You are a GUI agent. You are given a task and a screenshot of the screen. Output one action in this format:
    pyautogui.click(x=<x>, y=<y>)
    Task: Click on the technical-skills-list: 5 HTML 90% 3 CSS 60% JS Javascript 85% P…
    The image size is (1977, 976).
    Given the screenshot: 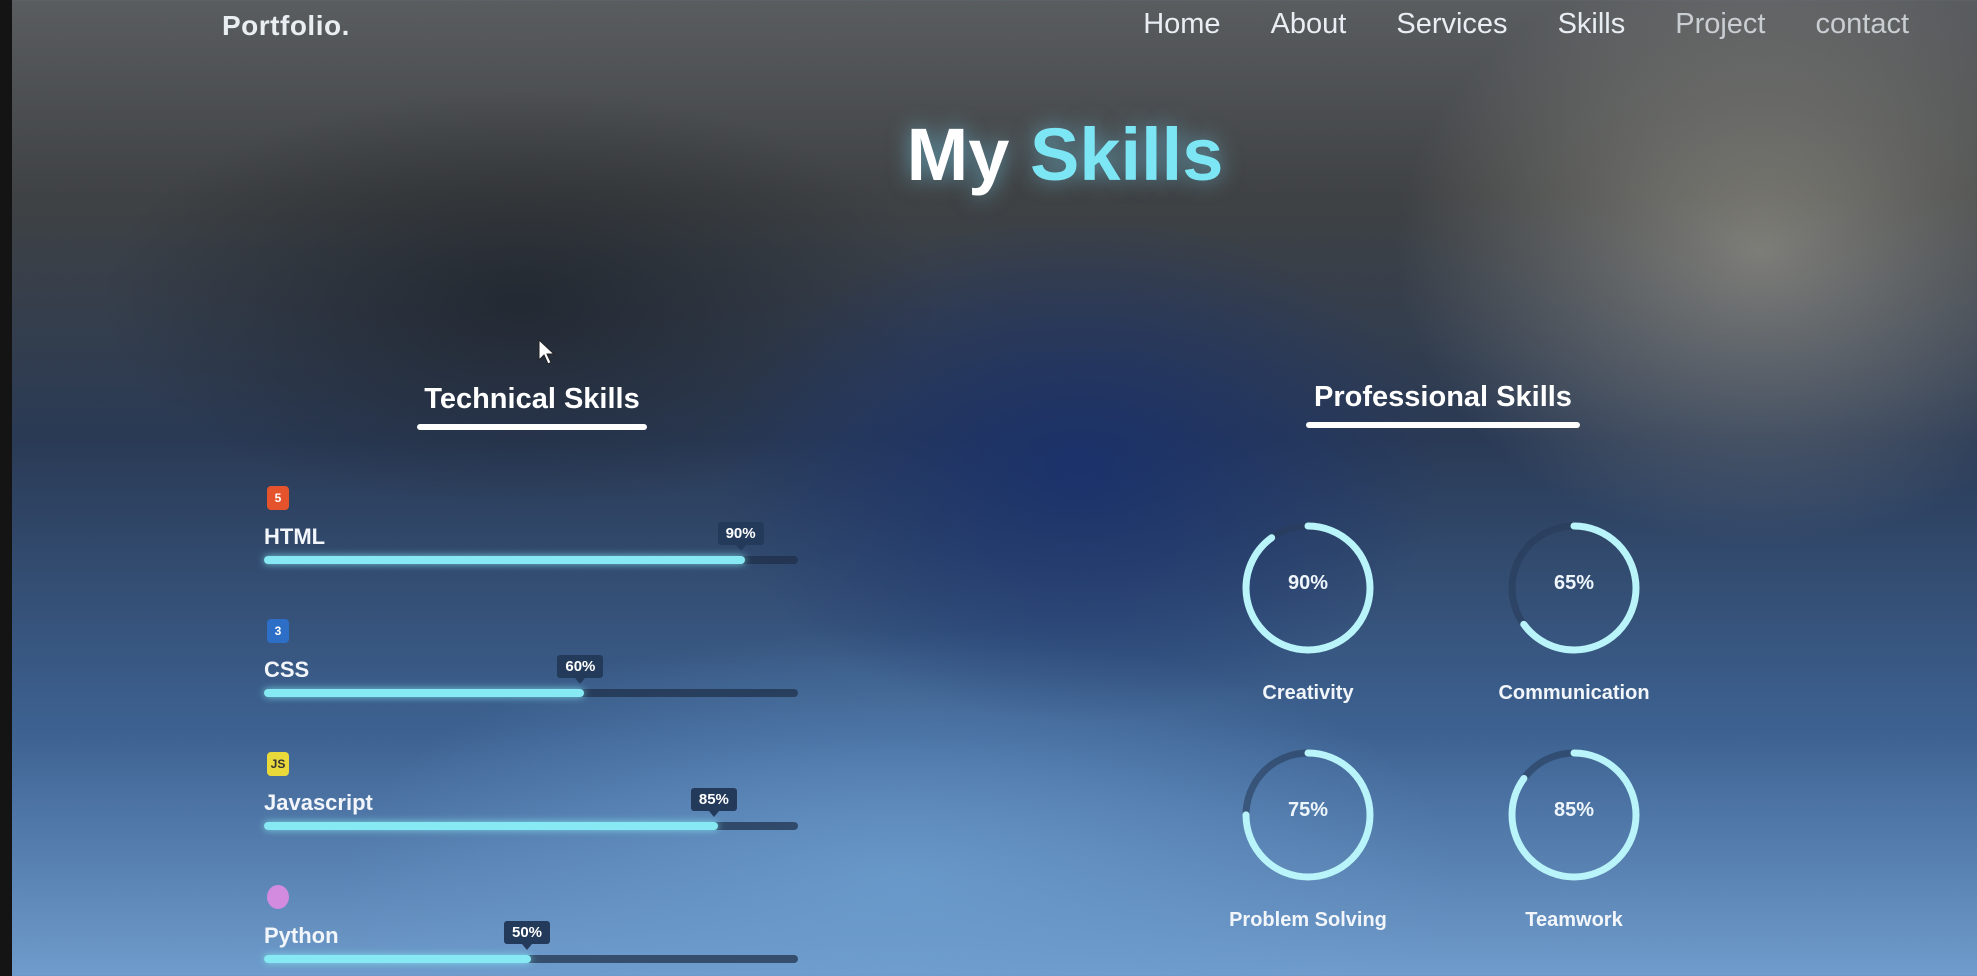 What is the action you would take?
    pyautogui.click(x=530, y=728)
    